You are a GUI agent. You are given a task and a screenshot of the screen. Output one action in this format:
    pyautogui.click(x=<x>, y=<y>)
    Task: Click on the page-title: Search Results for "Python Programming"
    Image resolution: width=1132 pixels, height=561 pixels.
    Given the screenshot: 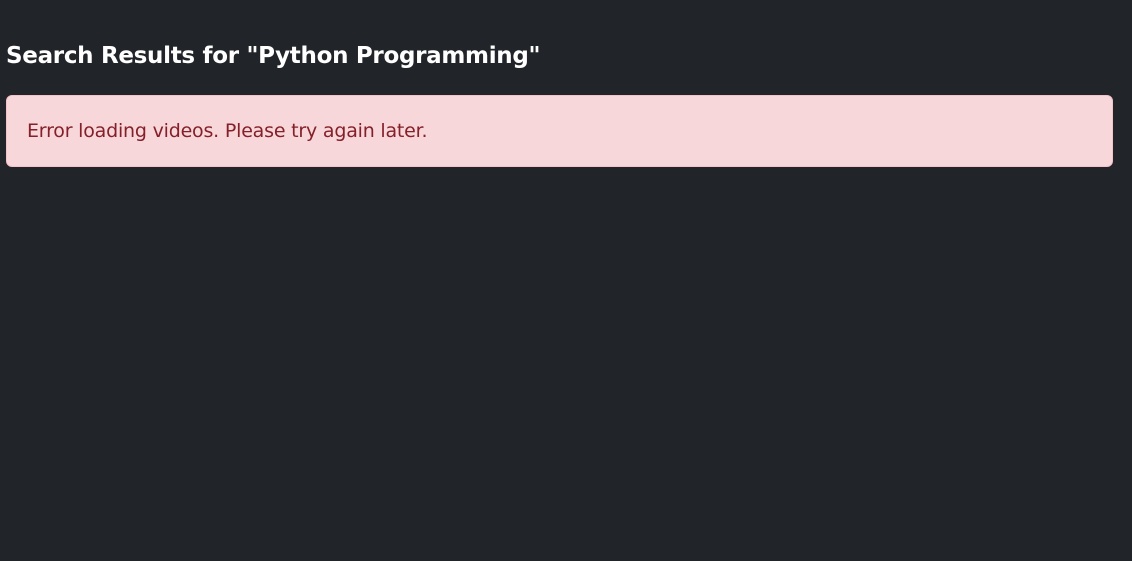 What is the action you would take?
    pyautogui.click(x=273, y=56)
    